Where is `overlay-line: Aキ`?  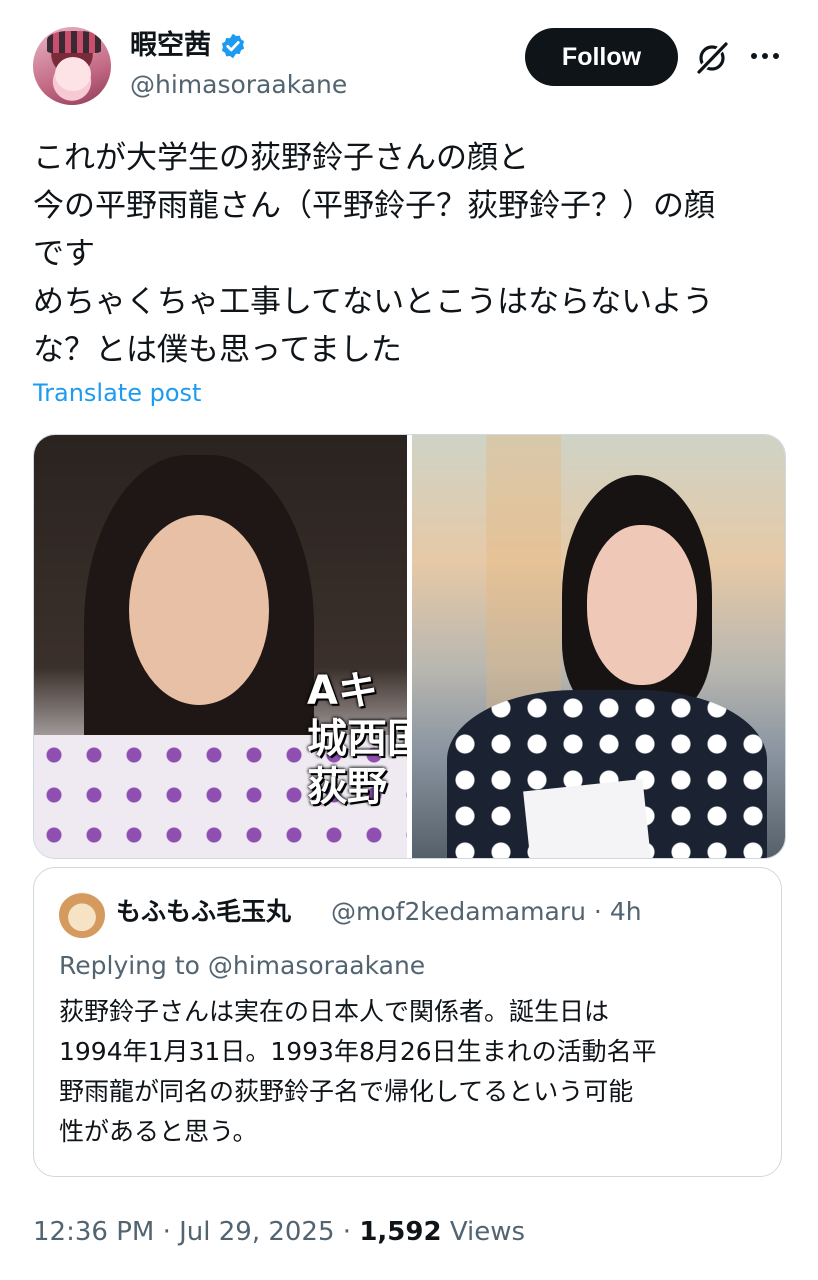
overlay-line: Aキ is located at coordinates (342, 691).